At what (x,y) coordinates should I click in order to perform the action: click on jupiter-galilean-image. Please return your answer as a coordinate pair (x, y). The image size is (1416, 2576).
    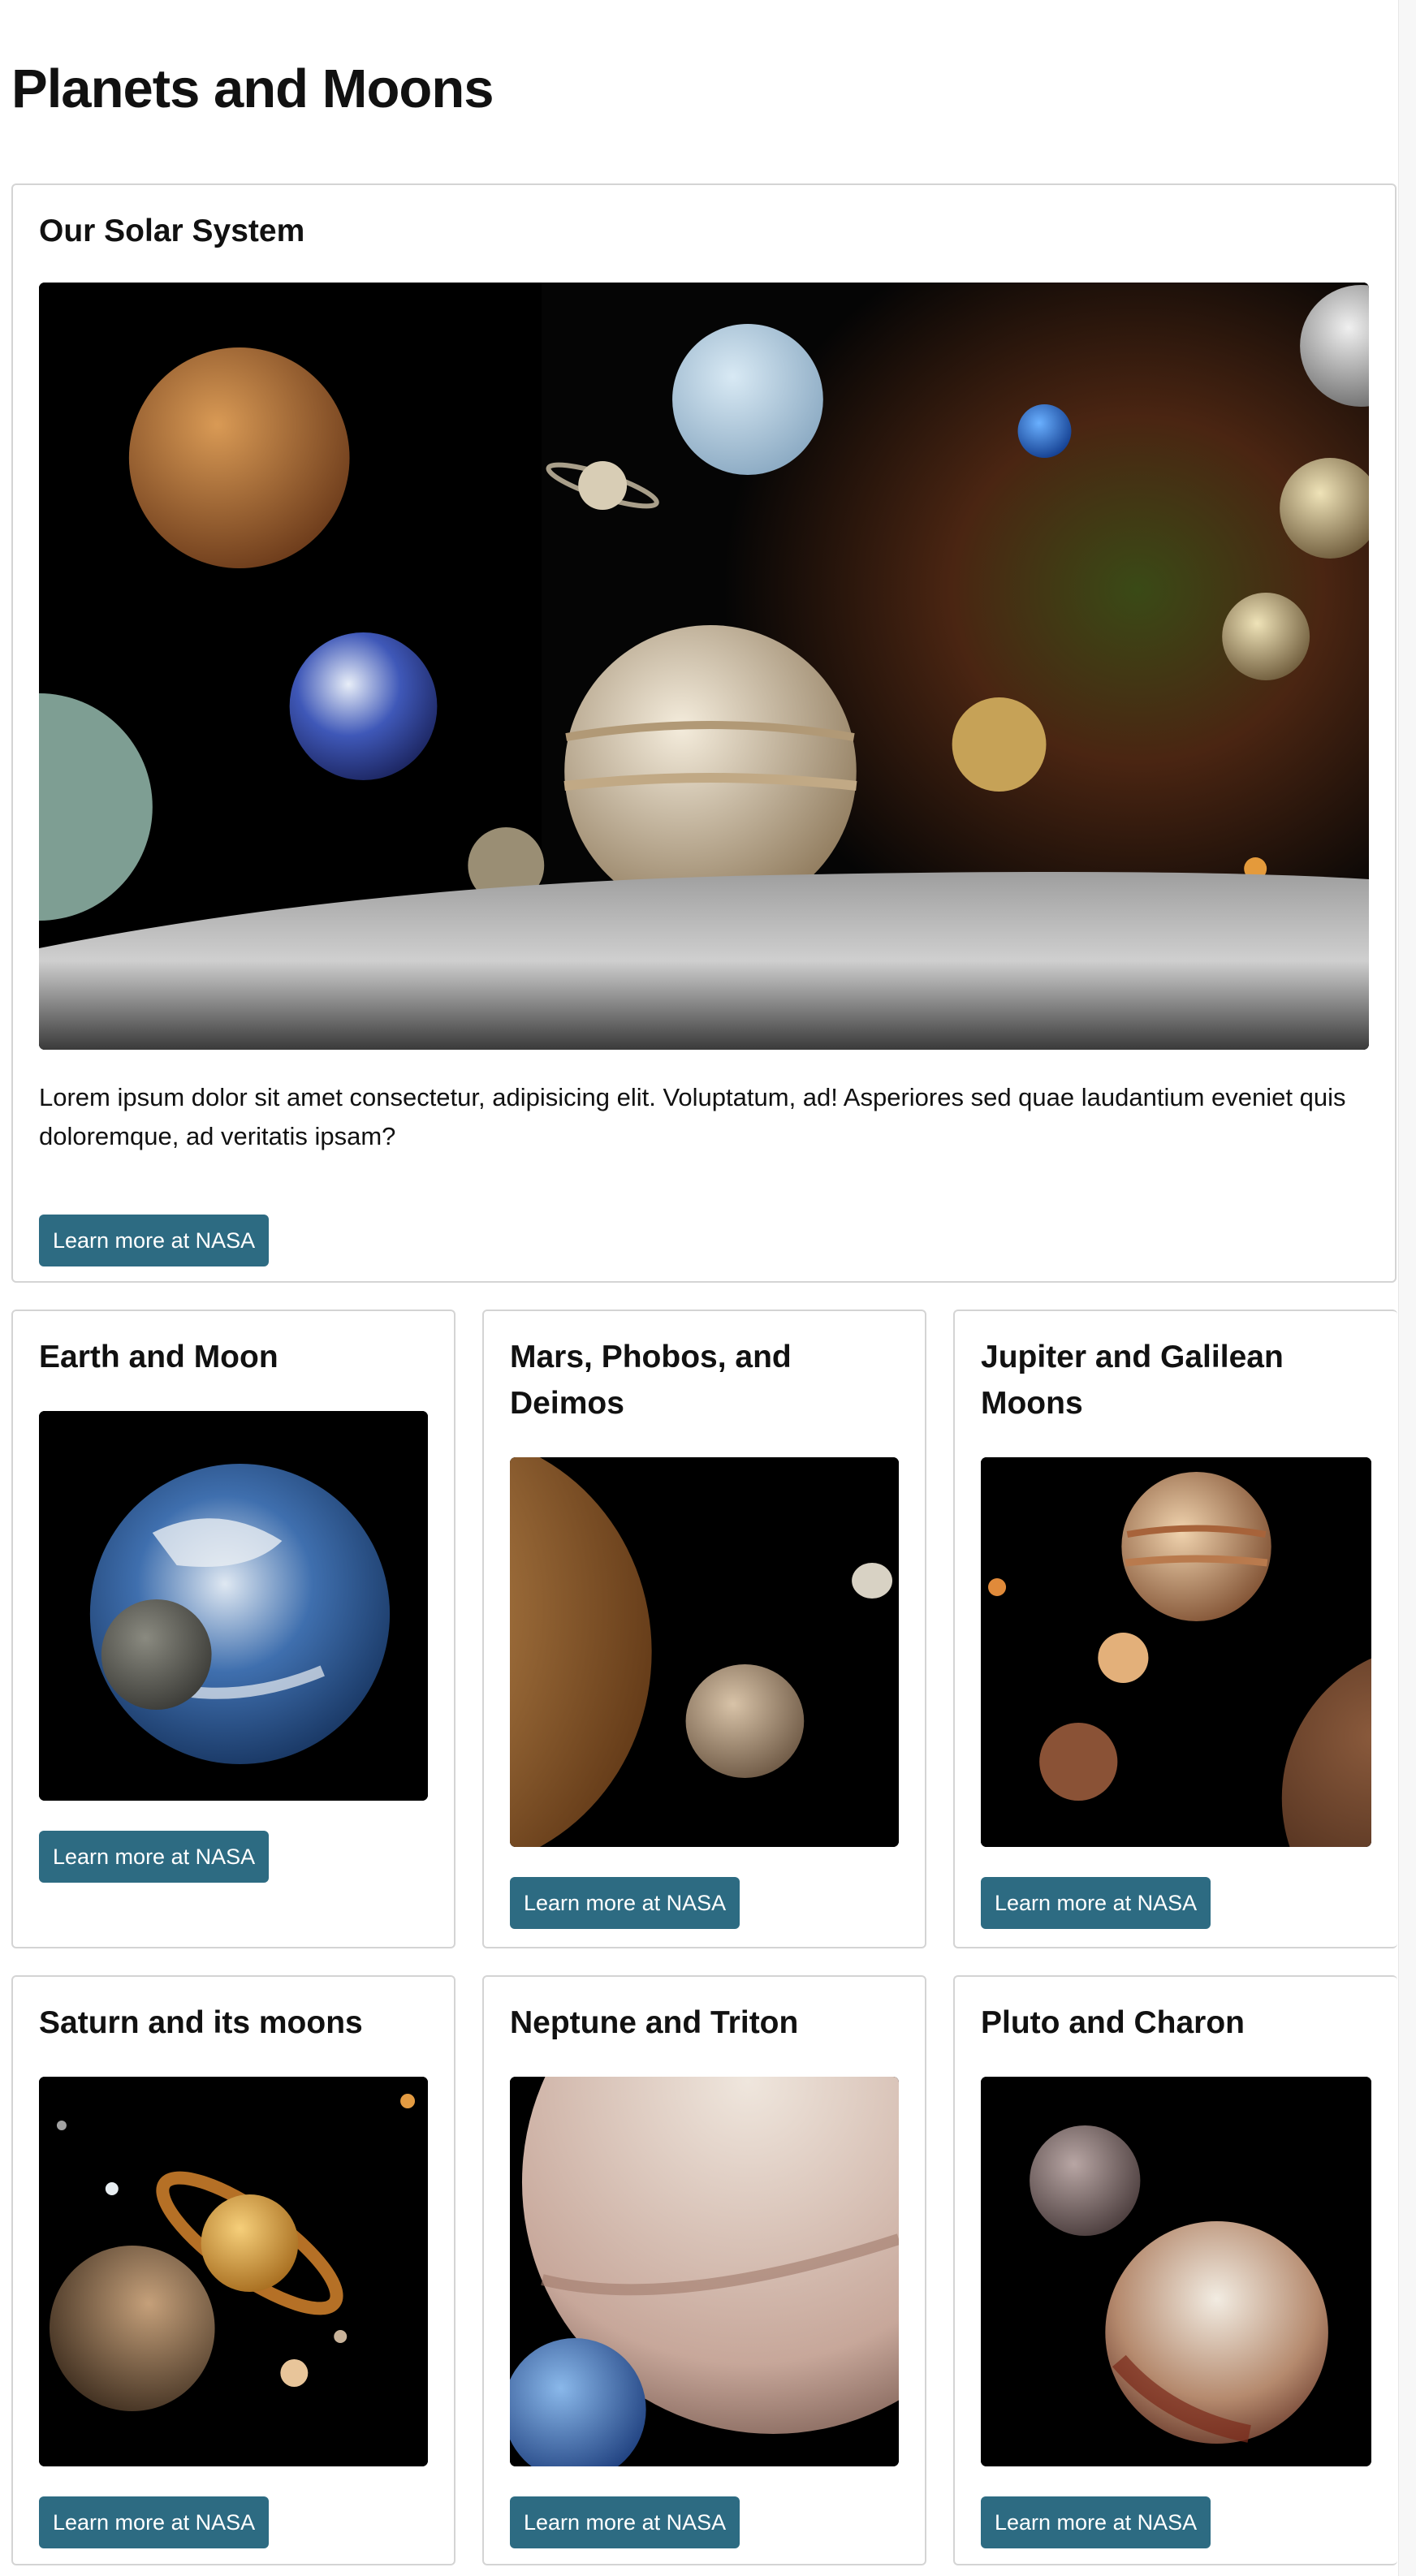
    Looking at the image, I should click on (1176, 1652).